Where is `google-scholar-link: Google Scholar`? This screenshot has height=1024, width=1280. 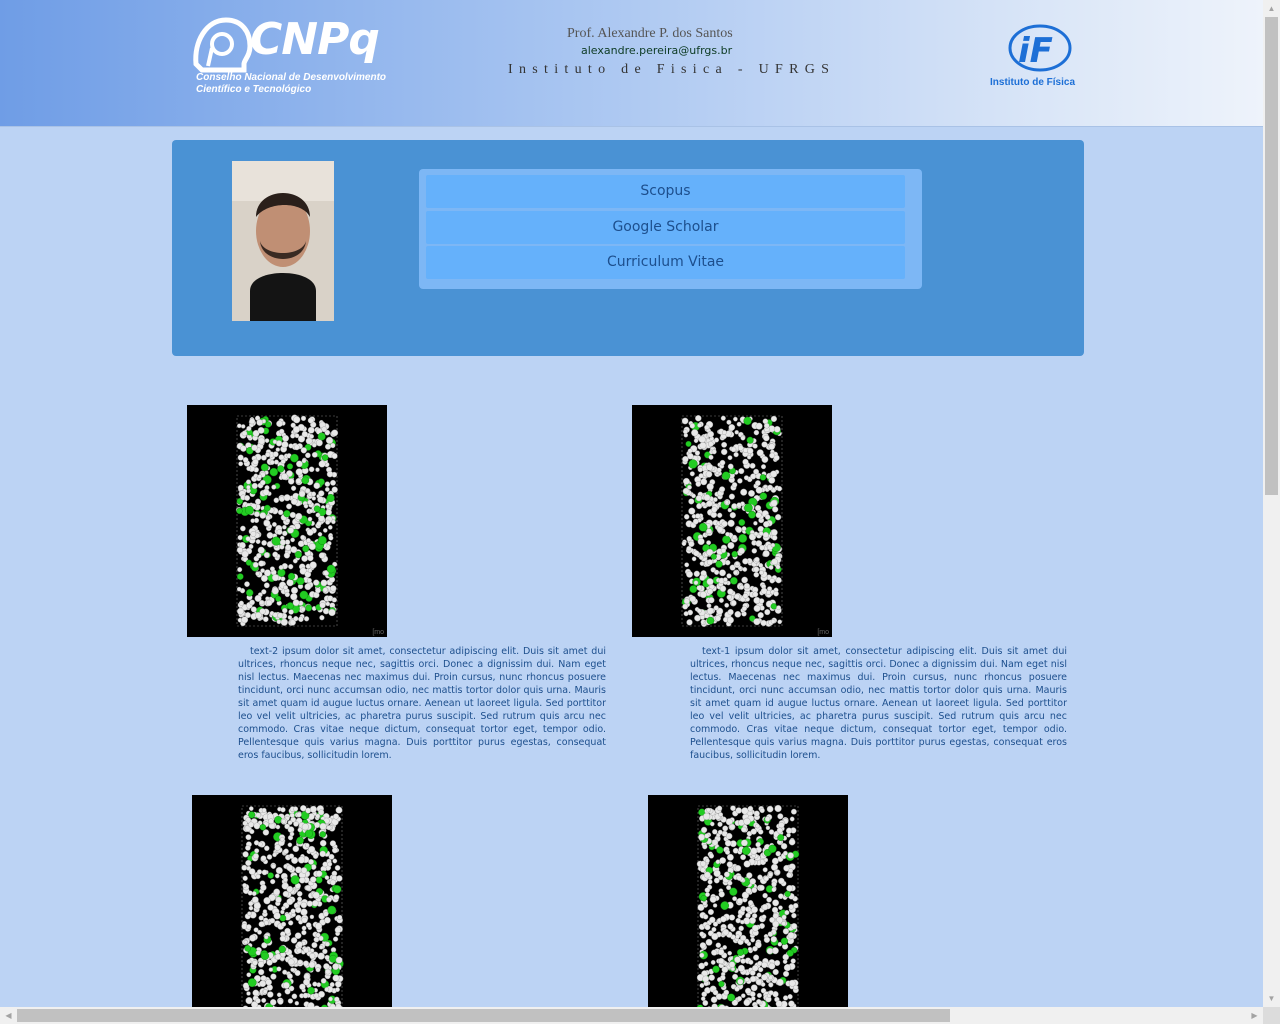 google-scholar-link: Google Scholar is located at coordinates (665, 227).